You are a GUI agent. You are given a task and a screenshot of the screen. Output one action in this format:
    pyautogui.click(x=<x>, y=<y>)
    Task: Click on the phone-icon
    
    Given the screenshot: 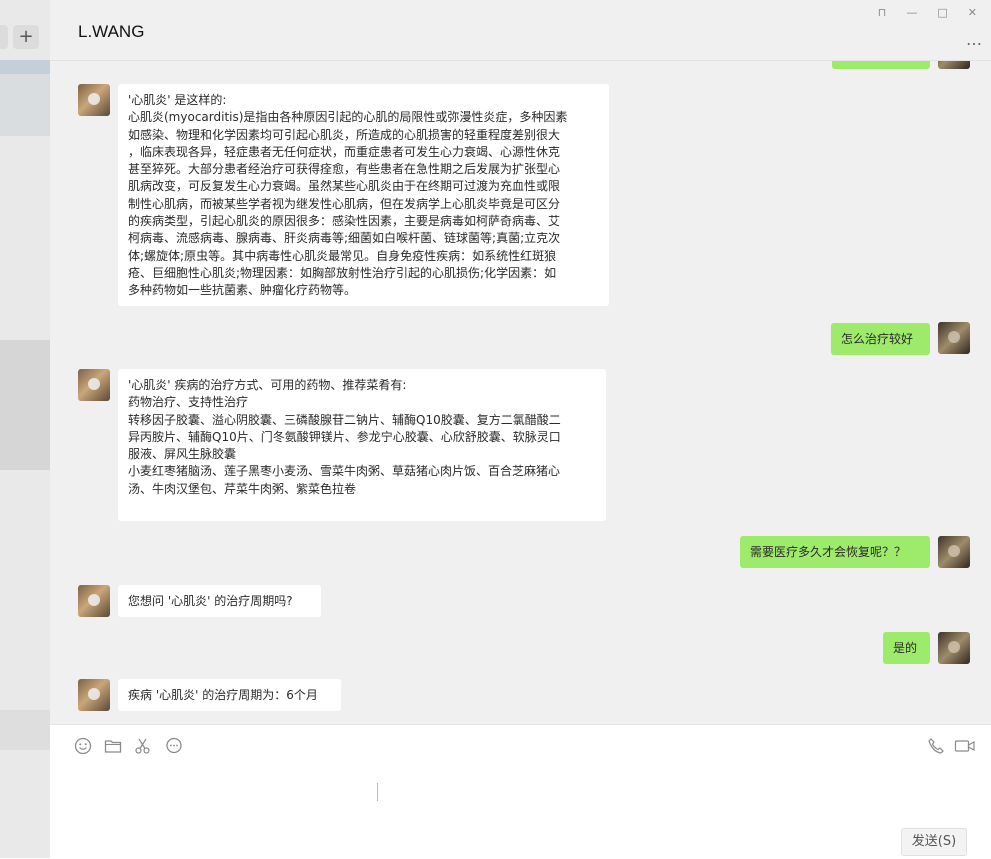 What is the action you would take?
    pyautogui.click(x=936, y=746)
    